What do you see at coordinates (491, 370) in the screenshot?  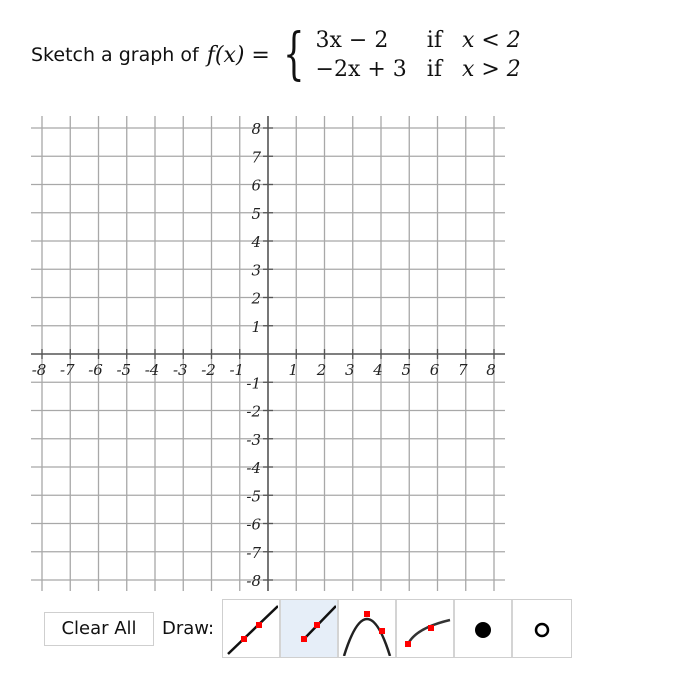 I see `x-tick-label: 8` at bounding box center [491, 370].